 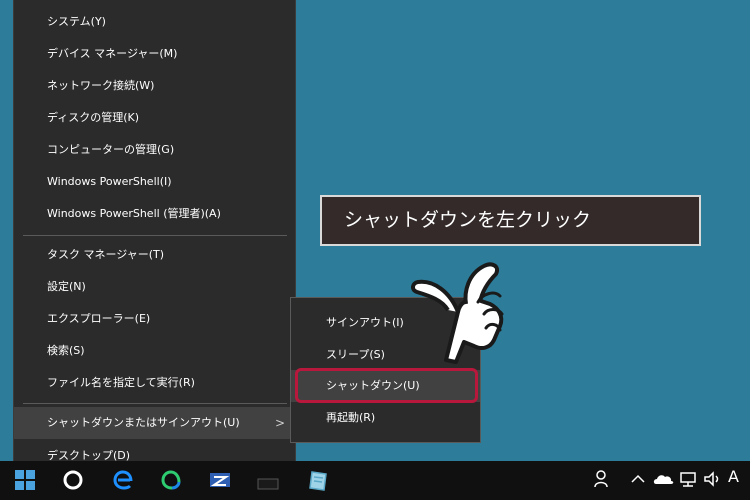 I want to click on menu-item-powershell-admin: Windows PowerShell (管理者)(A), so click(x=154, y=214).